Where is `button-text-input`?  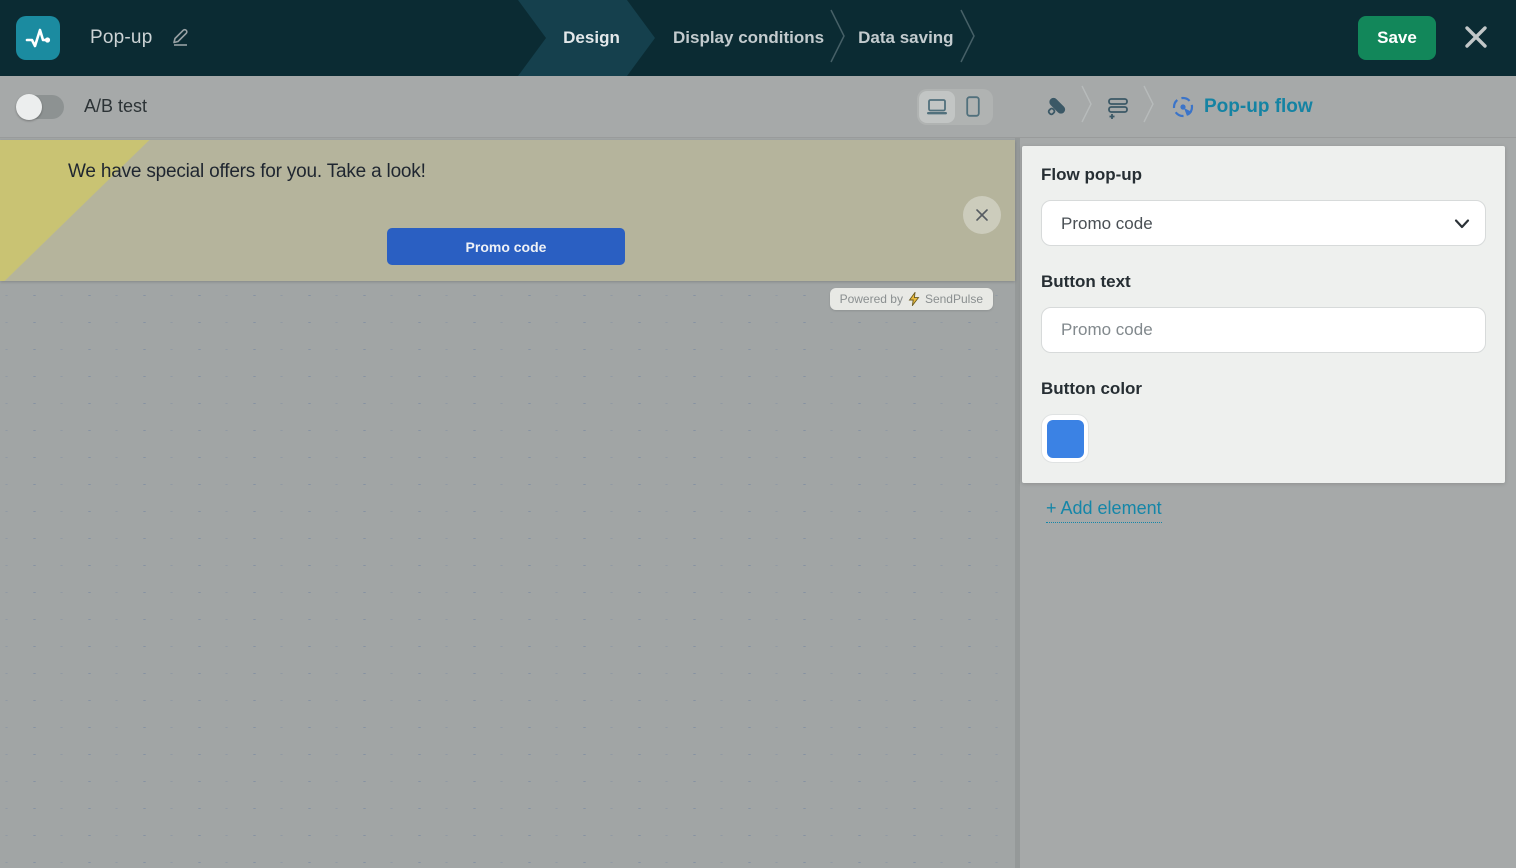
button-text-input is located at coordinates (1263, 330).